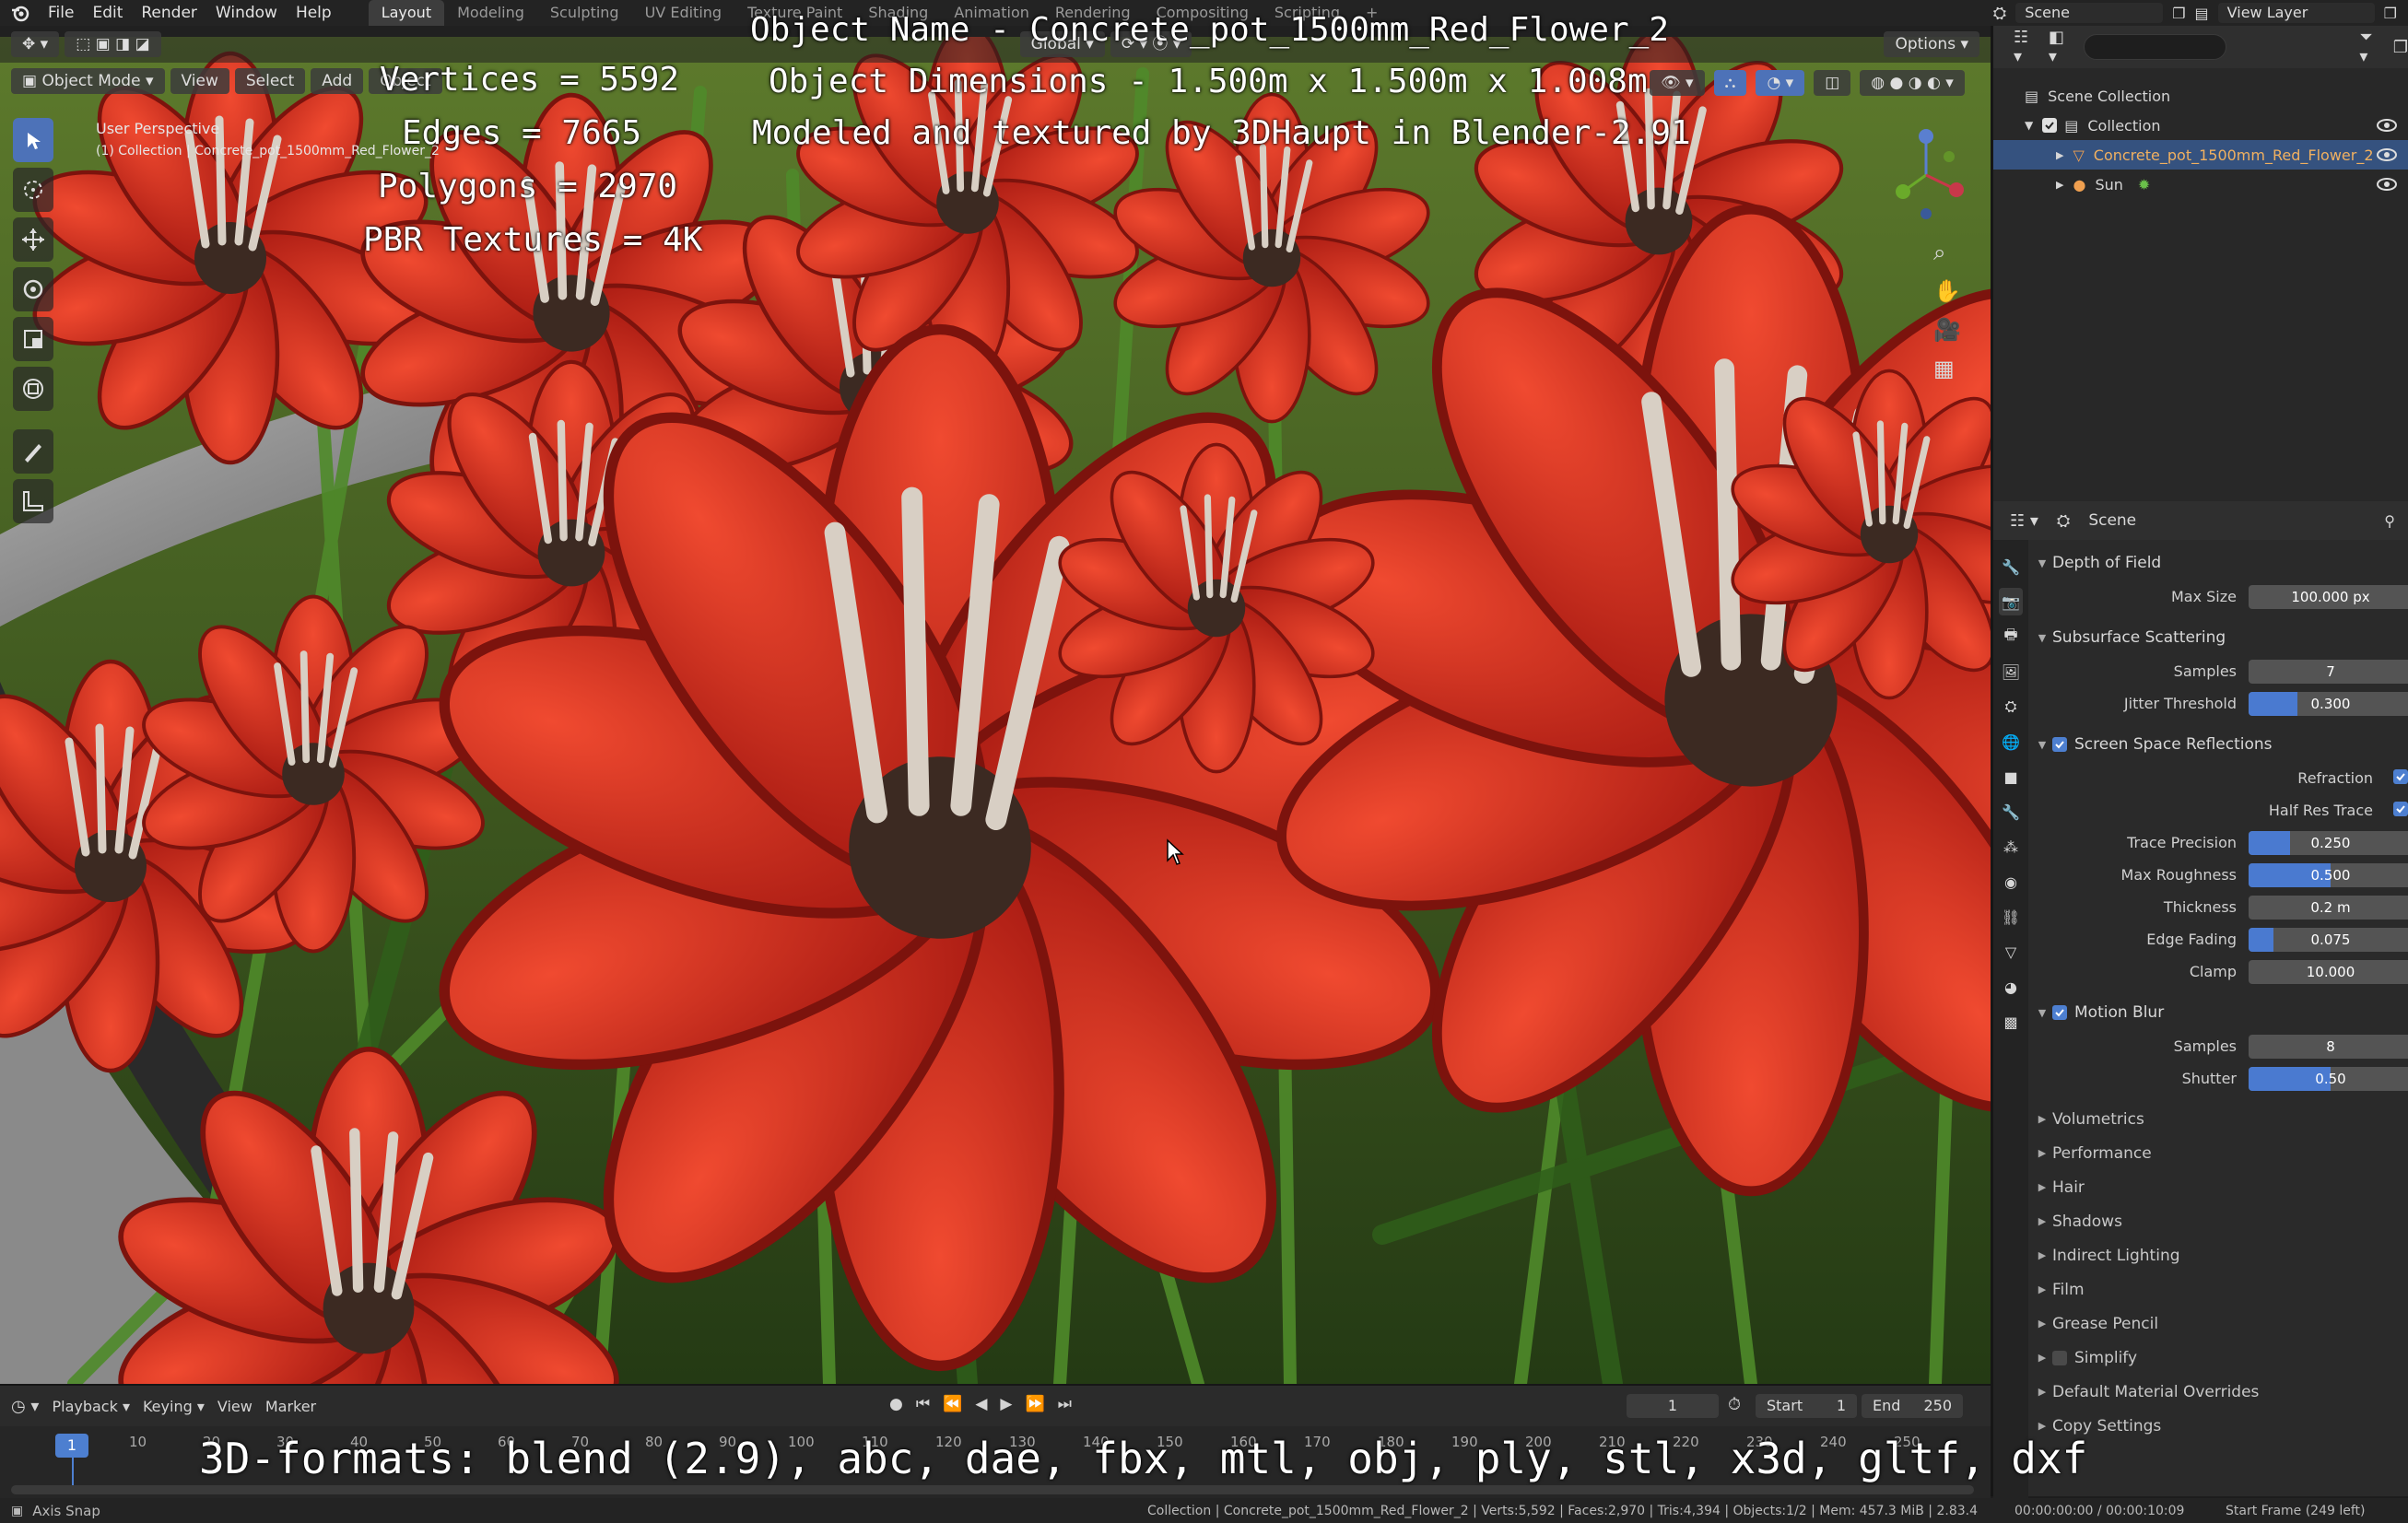  I want to click on mb-samples-field: 8, so click(2328, 1046).